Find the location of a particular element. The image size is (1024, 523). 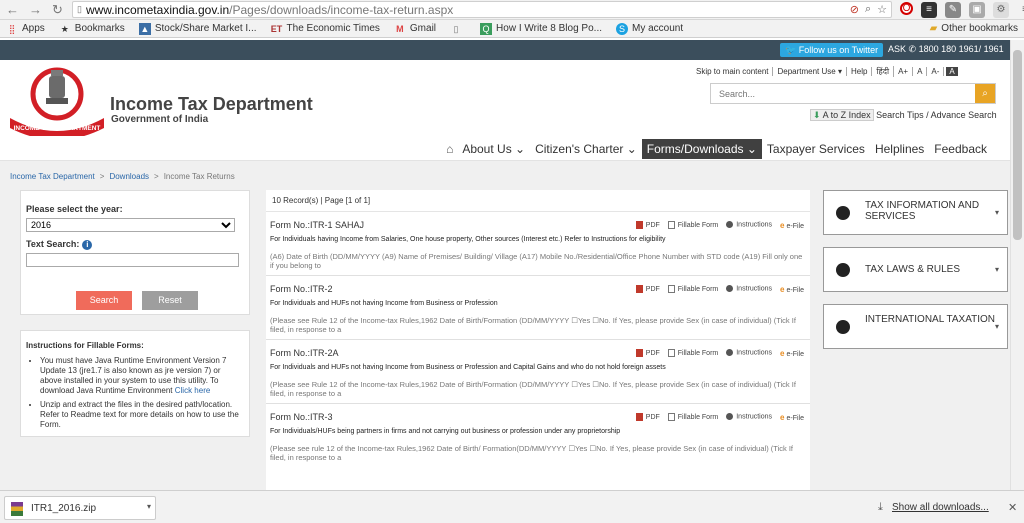

home-icon: ⌂ is located at coordinates (449, 149).